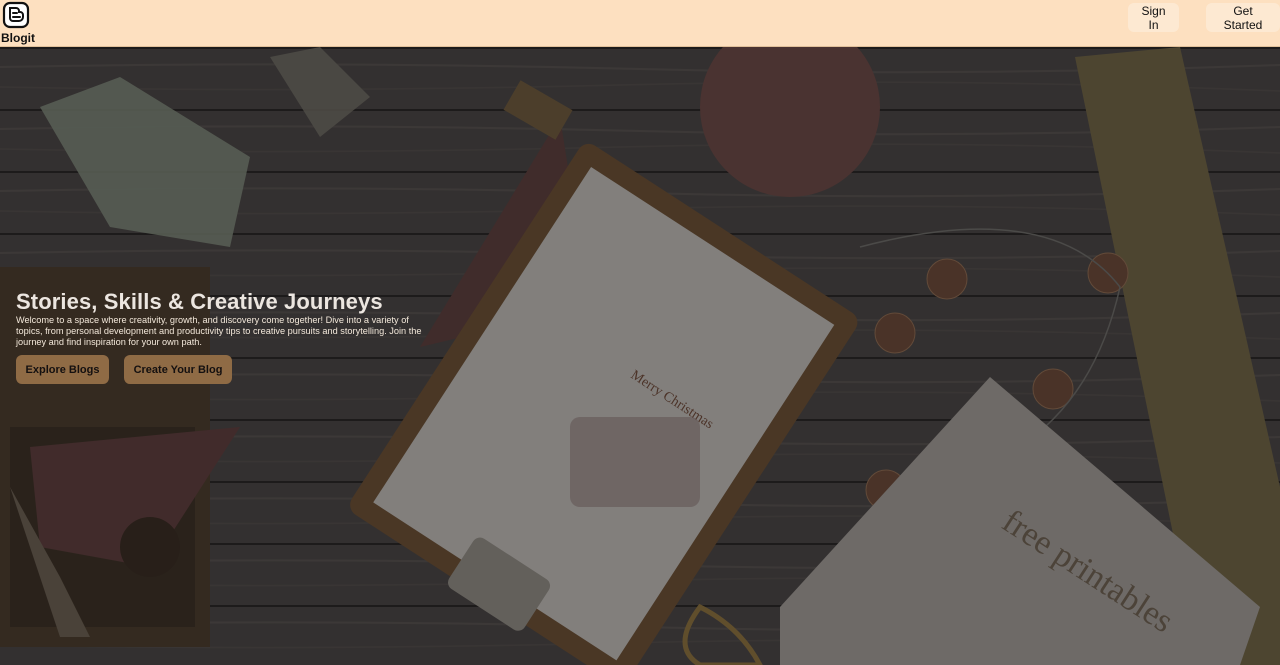 The width and height of the screenshot is (1280, 665). I want to click on site-header: Blogit Sign In Get Started, so click(640, 23).